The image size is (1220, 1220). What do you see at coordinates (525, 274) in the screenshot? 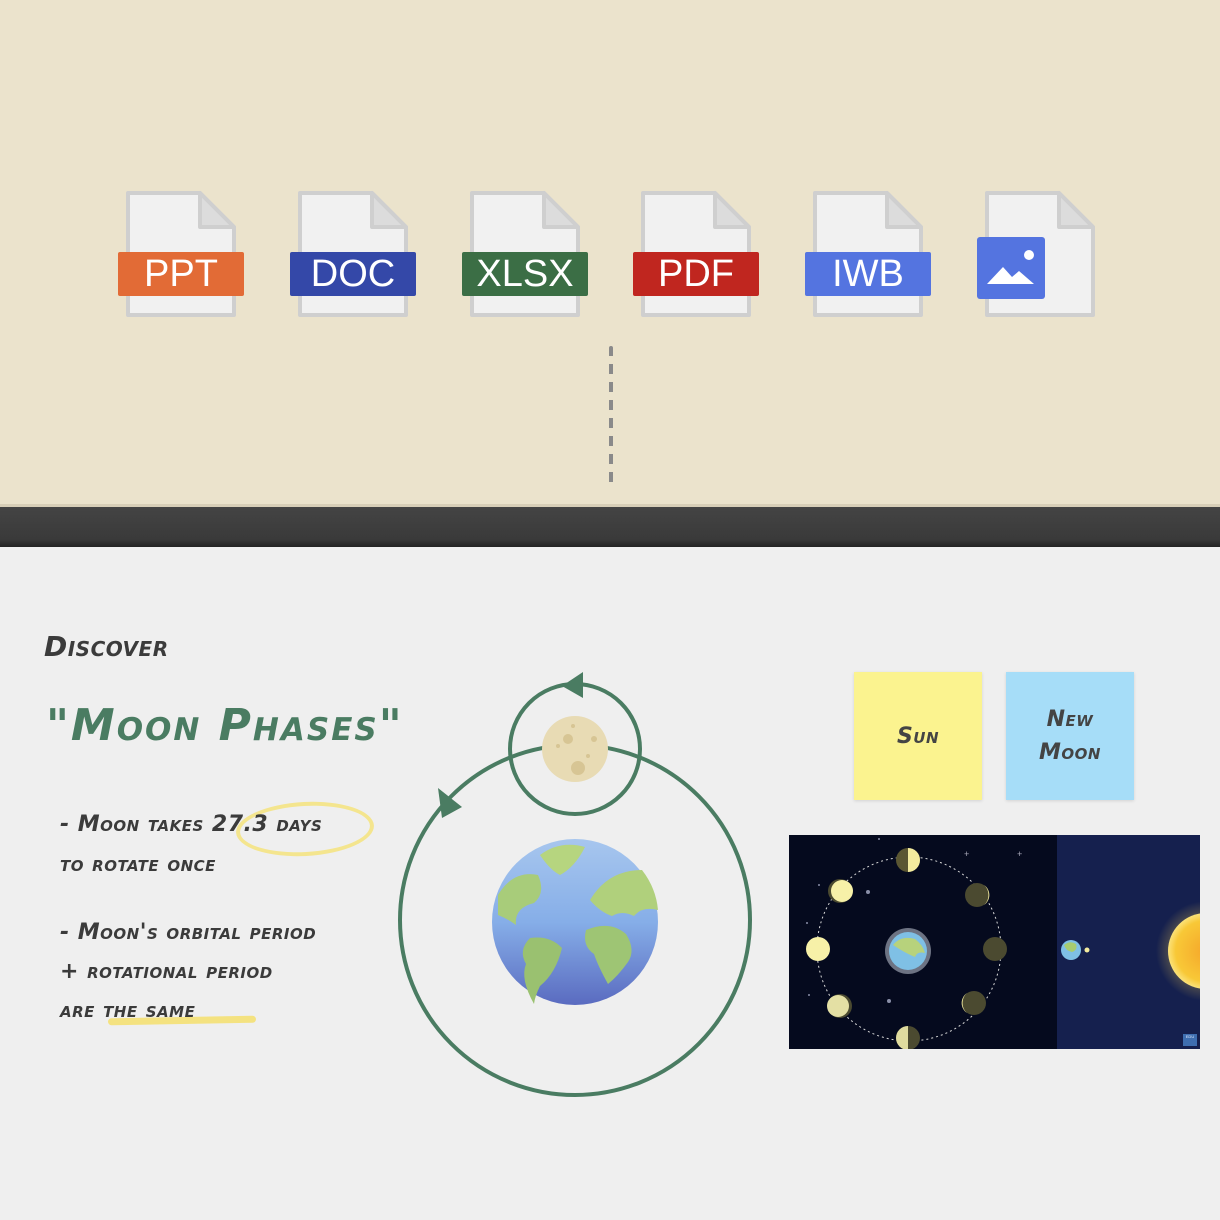
I see `file-type-label: XLSX` at bounding box center [525, 274].